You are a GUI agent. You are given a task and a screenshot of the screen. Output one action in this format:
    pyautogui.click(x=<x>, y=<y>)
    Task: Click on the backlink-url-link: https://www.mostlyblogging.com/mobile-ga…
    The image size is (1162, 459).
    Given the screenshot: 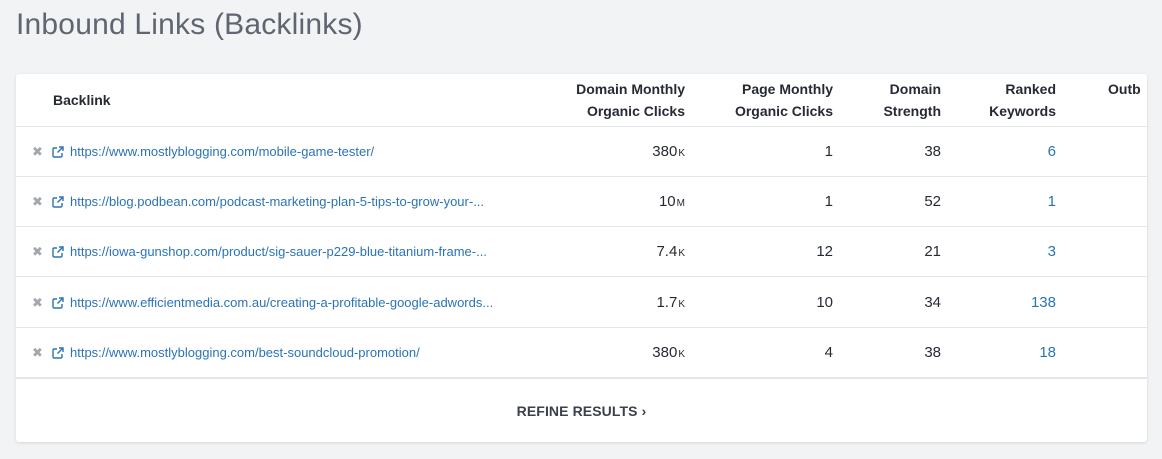 What is the action you would take?
    pyautogui.click(x=222, y=152)
    